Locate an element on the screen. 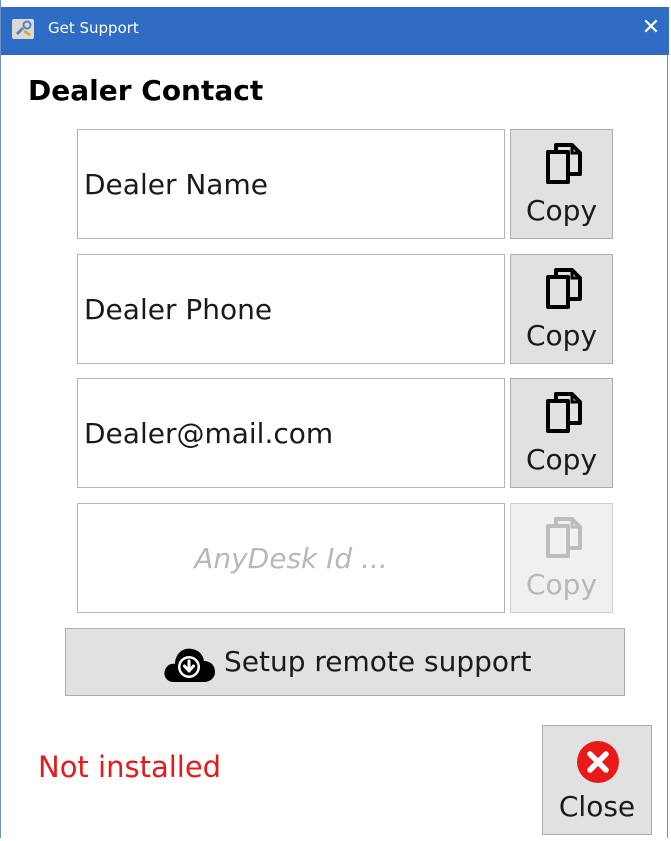 Image resolution: width=671 pixels, height=841 pixels. copy-dealer-name-button: Copy is located at coordinates (561, 184).